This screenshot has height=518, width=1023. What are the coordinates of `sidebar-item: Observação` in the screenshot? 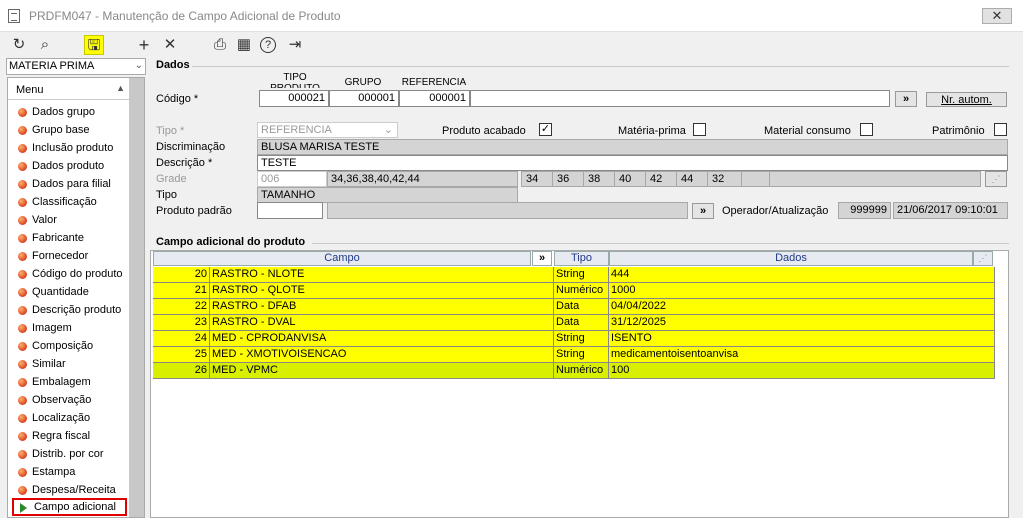 It's located at (69, 400).